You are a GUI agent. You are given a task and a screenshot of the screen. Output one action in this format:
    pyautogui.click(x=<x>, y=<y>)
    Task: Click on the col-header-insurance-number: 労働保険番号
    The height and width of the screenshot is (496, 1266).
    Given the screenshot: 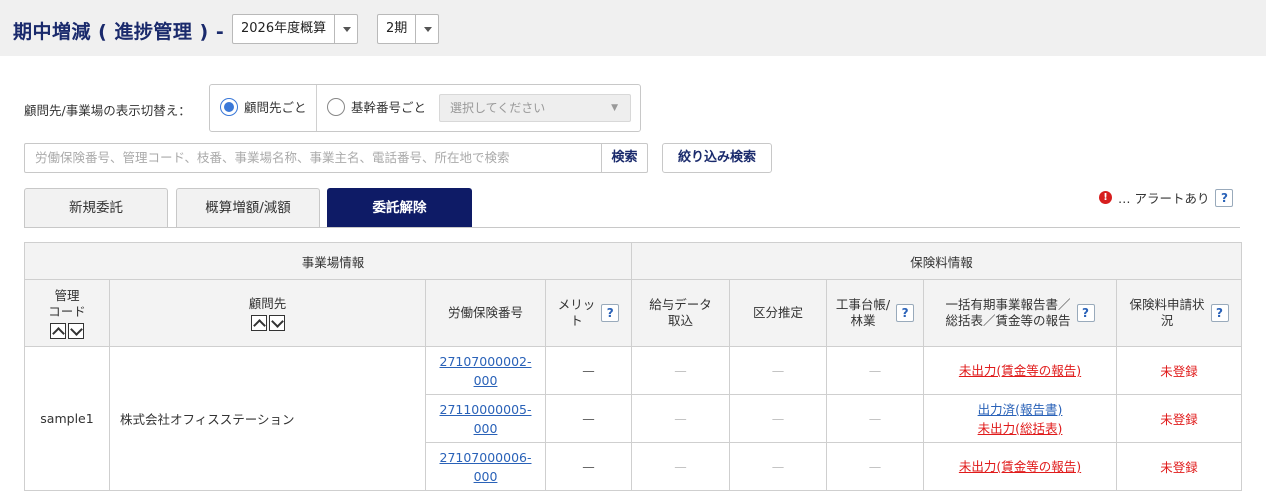 What is the action you would take?
    pyautogui.click(x=485, y=313)
    